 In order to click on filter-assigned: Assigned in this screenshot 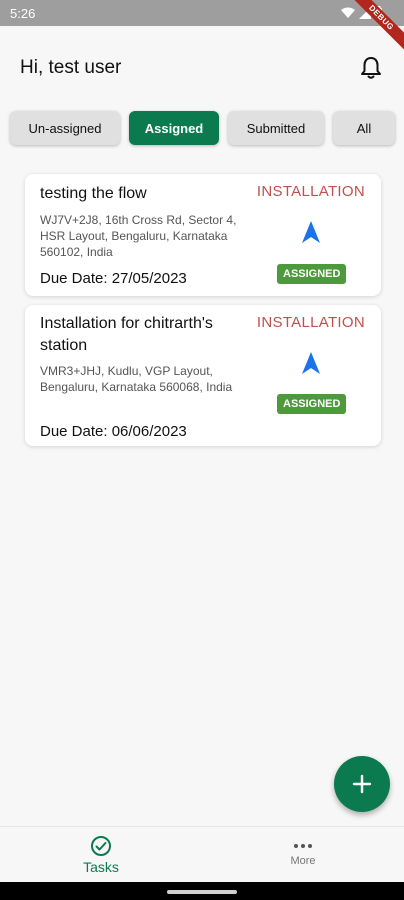, I will do `click(174, 128)`.